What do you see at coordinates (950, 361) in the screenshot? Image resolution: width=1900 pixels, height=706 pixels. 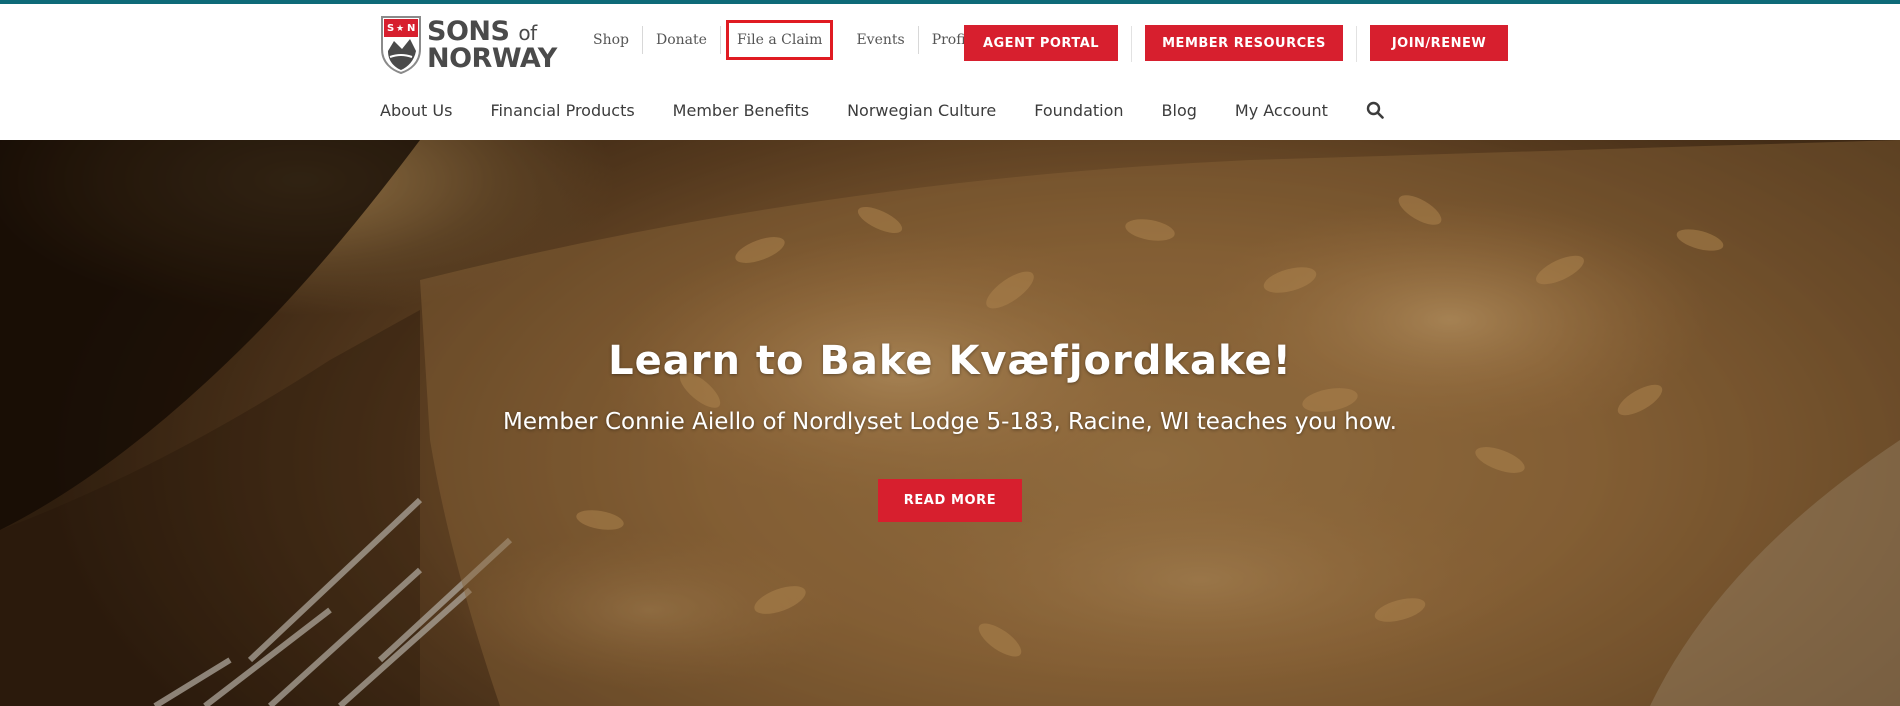 I see `hero-title: Learn to Bake Kvæfjordkake!` at bounding box center [950, 361].